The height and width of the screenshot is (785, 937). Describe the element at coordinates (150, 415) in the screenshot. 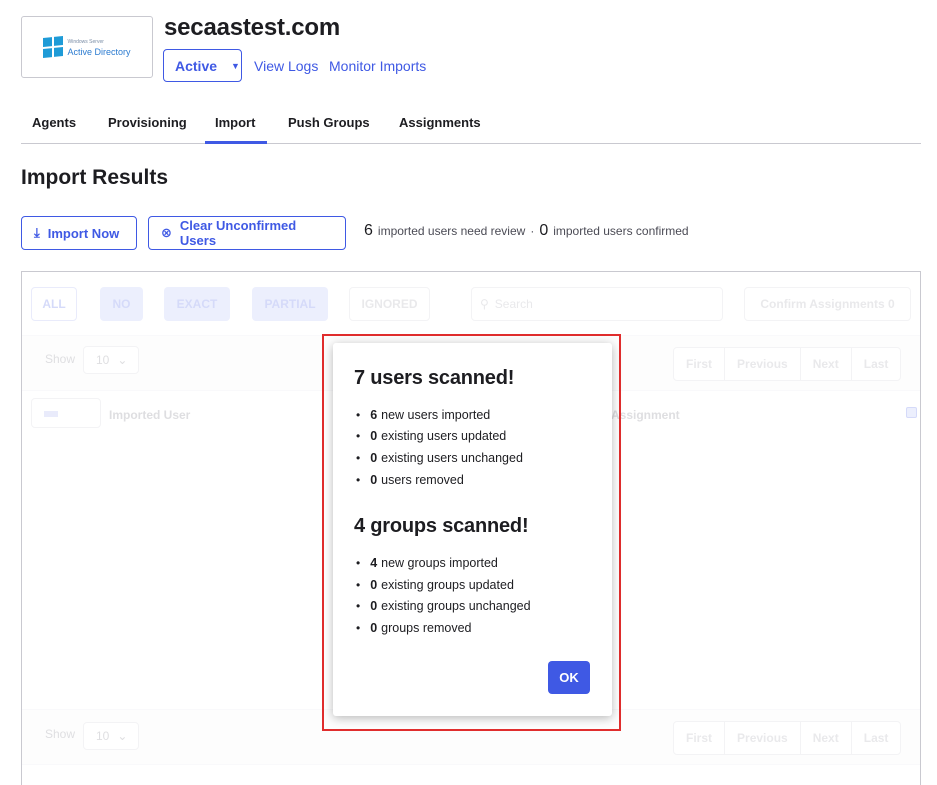

I see `column-imported-user: Imported User` at that location.